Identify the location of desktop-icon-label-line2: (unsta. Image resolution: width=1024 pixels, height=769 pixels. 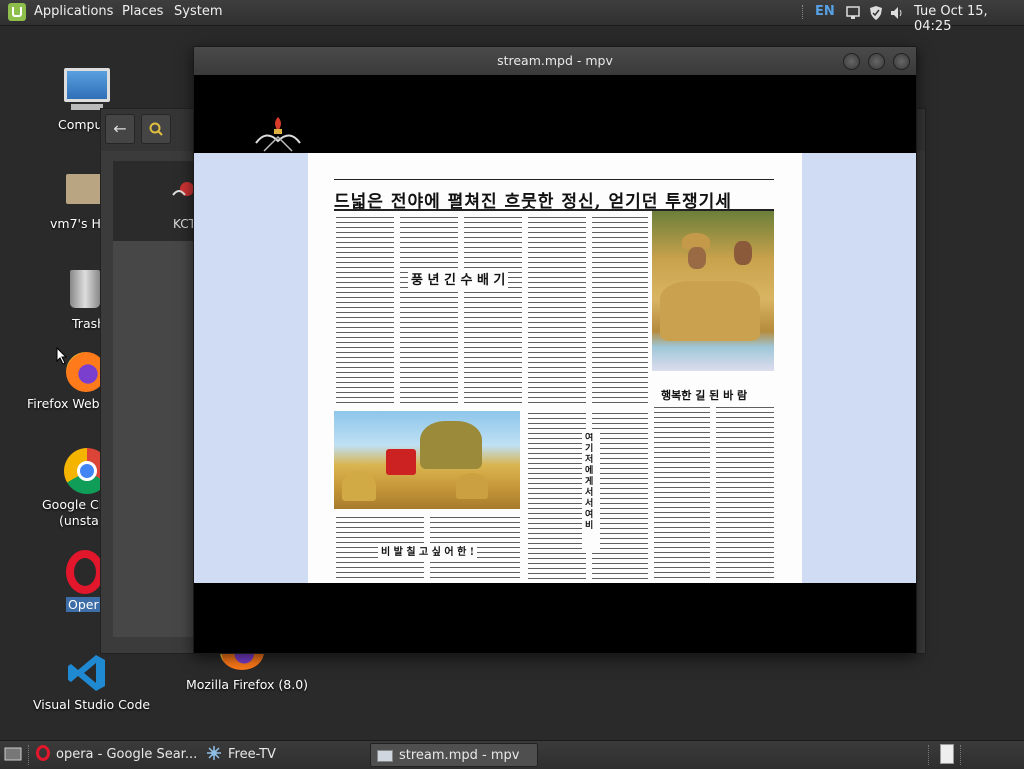
(79, 520).